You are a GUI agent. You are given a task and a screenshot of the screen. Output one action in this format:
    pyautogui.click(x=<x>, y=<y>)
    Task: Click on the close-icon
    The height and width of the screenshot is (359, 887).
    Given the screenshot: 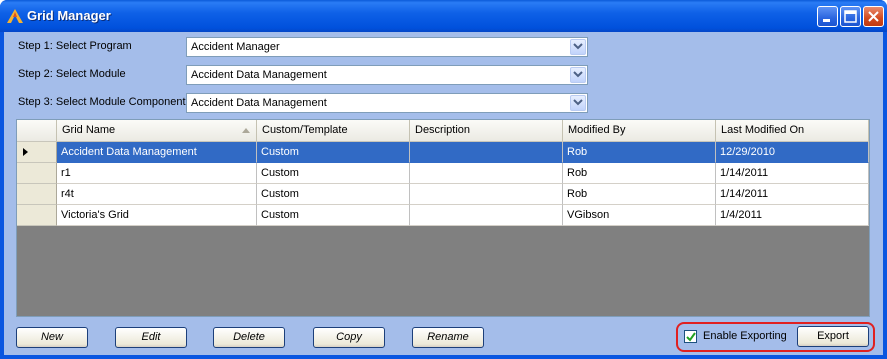 What is the action you would take?
    pyautogui.click(x=873, y=16)
    